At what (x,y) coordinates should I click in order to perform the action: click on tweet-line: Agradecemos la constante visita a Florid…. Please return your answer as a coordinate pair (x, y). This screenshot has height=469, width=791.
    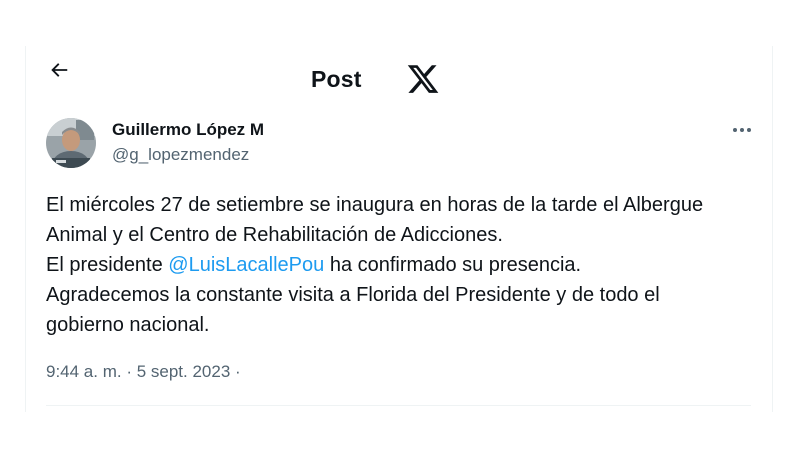
    Looking at the image, I should click on (353, 295).